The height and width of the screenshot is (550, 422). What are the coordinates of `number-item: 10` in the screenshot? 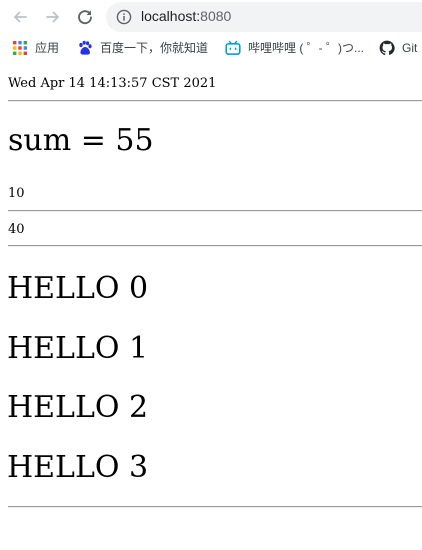 It's located at (16, 193).